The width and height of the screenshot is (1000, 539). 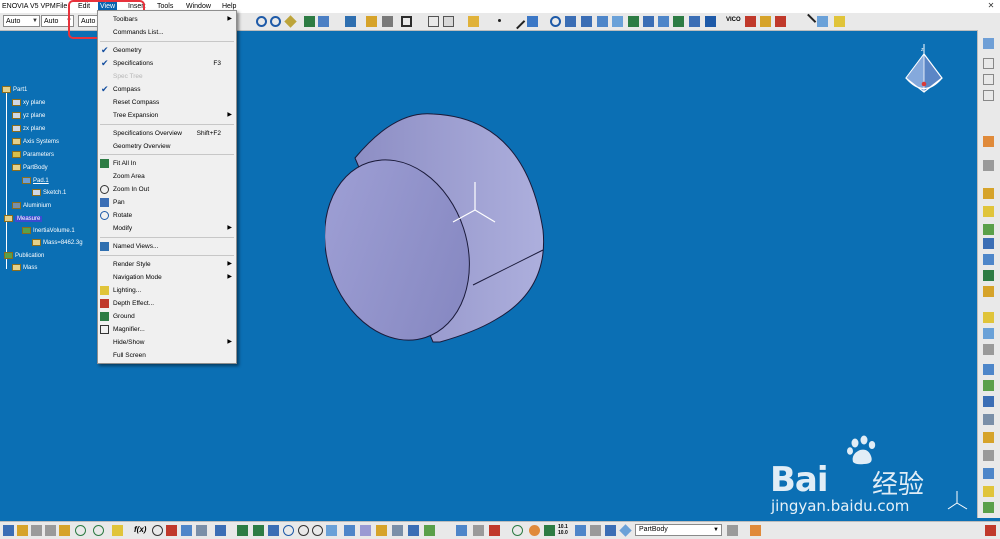 I want to click on redo-icon, so click(x=98, y=530).